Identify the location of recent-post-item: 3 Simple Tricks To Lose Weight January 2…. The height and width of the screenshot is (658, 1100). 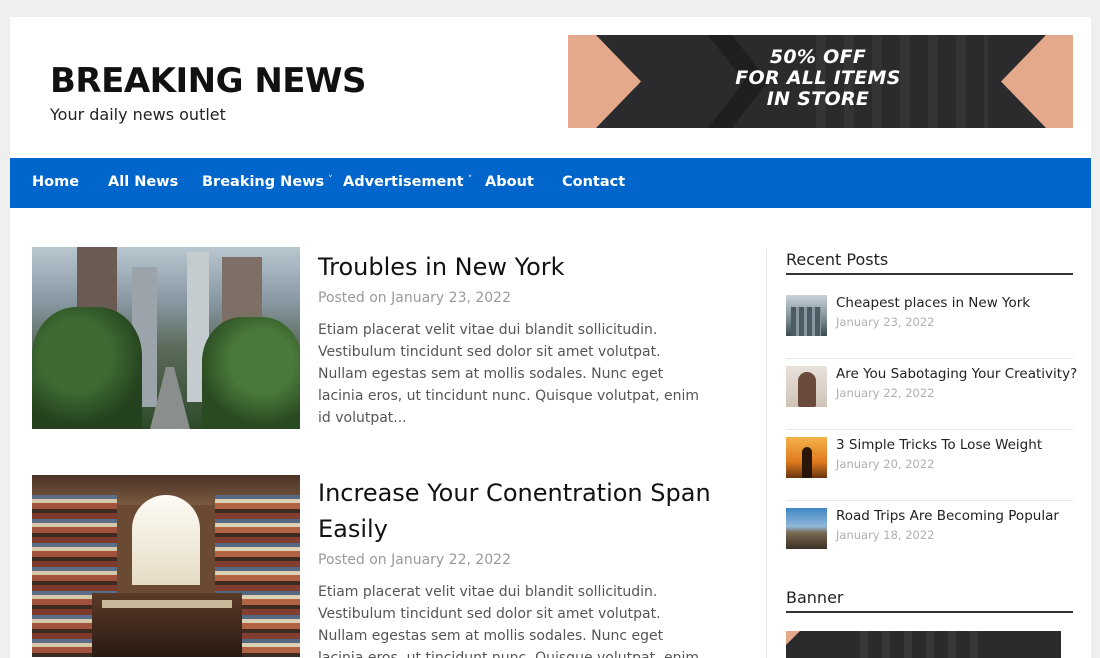
(929, 465).